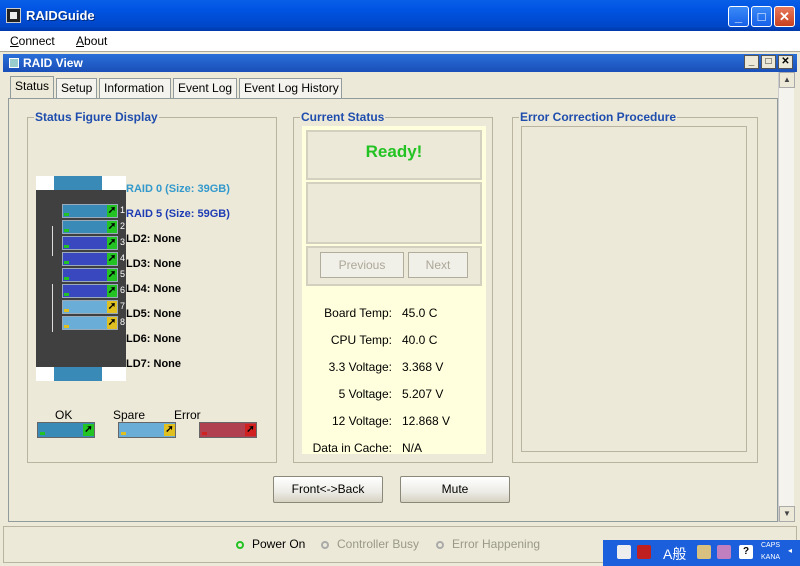  Describe the element at coordinates (81, 374) in the screenshot. I see `enclosure-bottom-cap` at that location.